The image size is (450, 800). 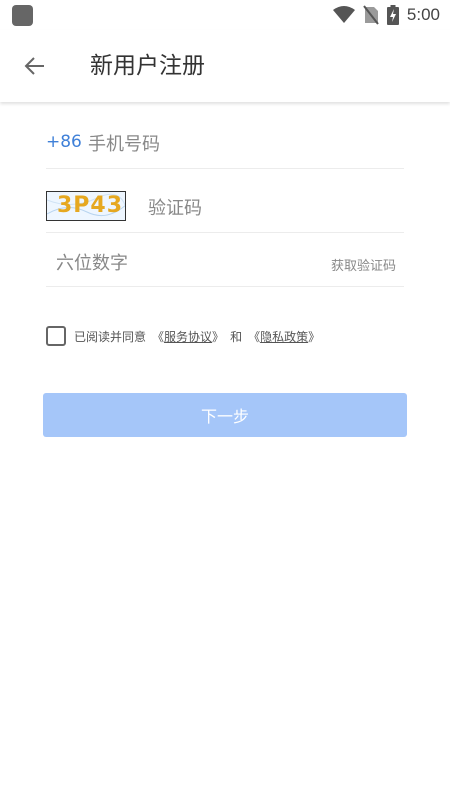 I want to click on captcha-row: 3P43, so click(x=225, y=201).